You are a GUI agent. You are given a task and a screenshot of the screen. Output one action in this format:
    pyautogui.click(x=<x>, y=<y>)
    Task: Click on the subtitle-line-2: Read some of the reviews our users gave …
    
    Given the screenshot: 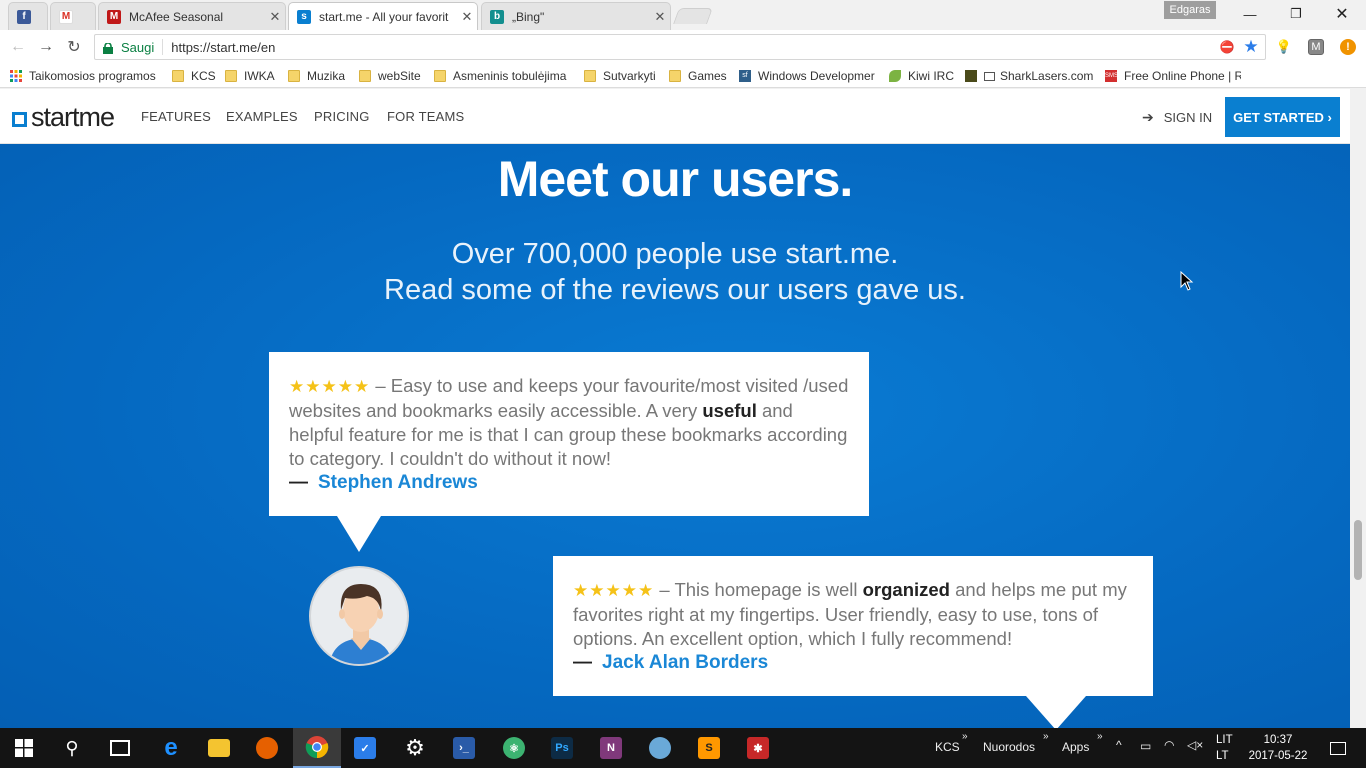 What is the action you would take?
    pyautogui.click(x=675, y=290)
    